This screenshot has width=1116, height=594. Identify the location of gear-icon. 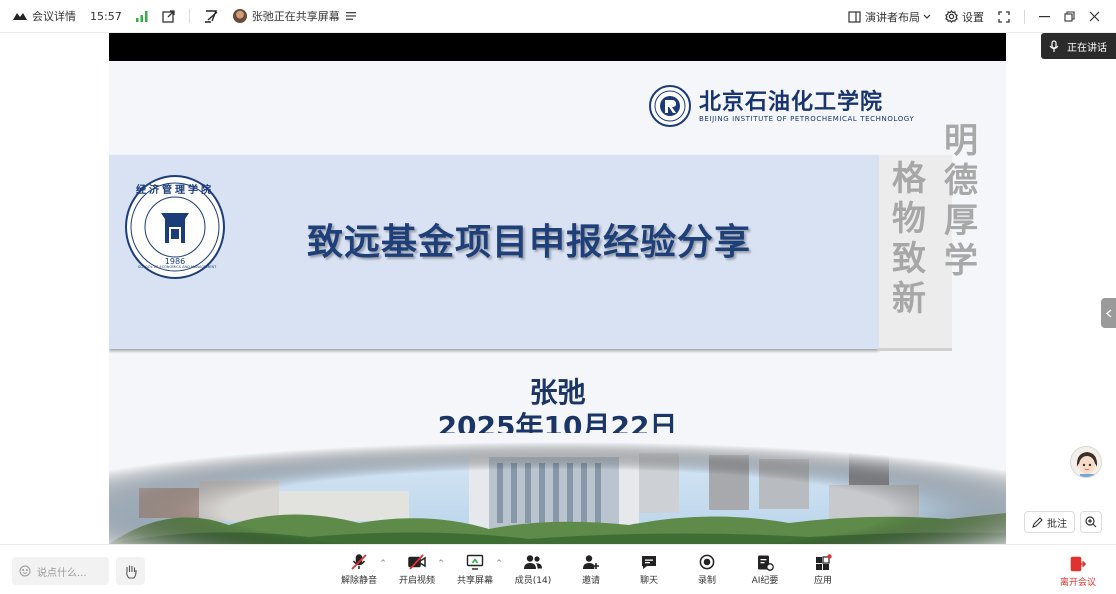
(951, 16).